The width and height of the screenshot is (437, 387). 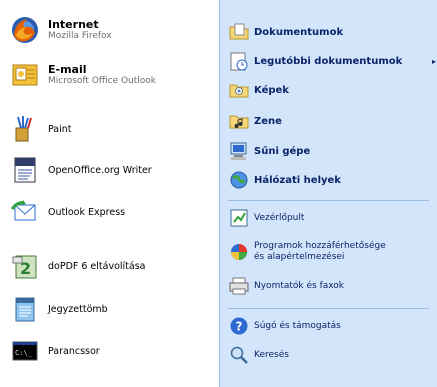 What do you see at coordinates (268, 121) in the screenshot?
I see `place-item-label: Zene` at bounding box center [268, 121].